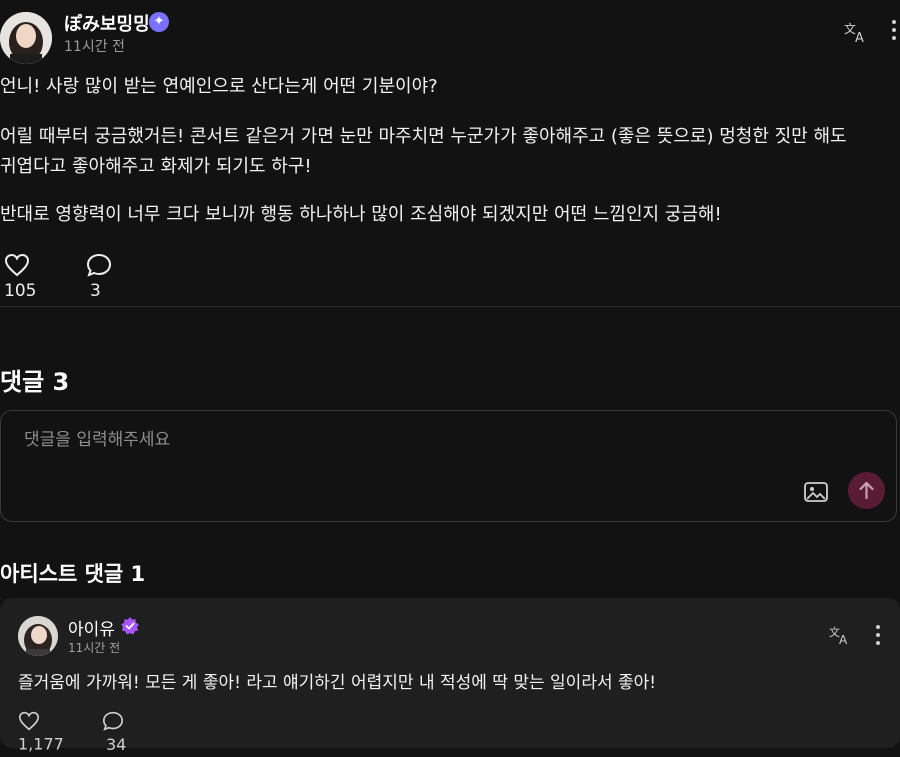  I want to click on artist-comments-title: 아티스트 댓글 1, so click(73, 574).